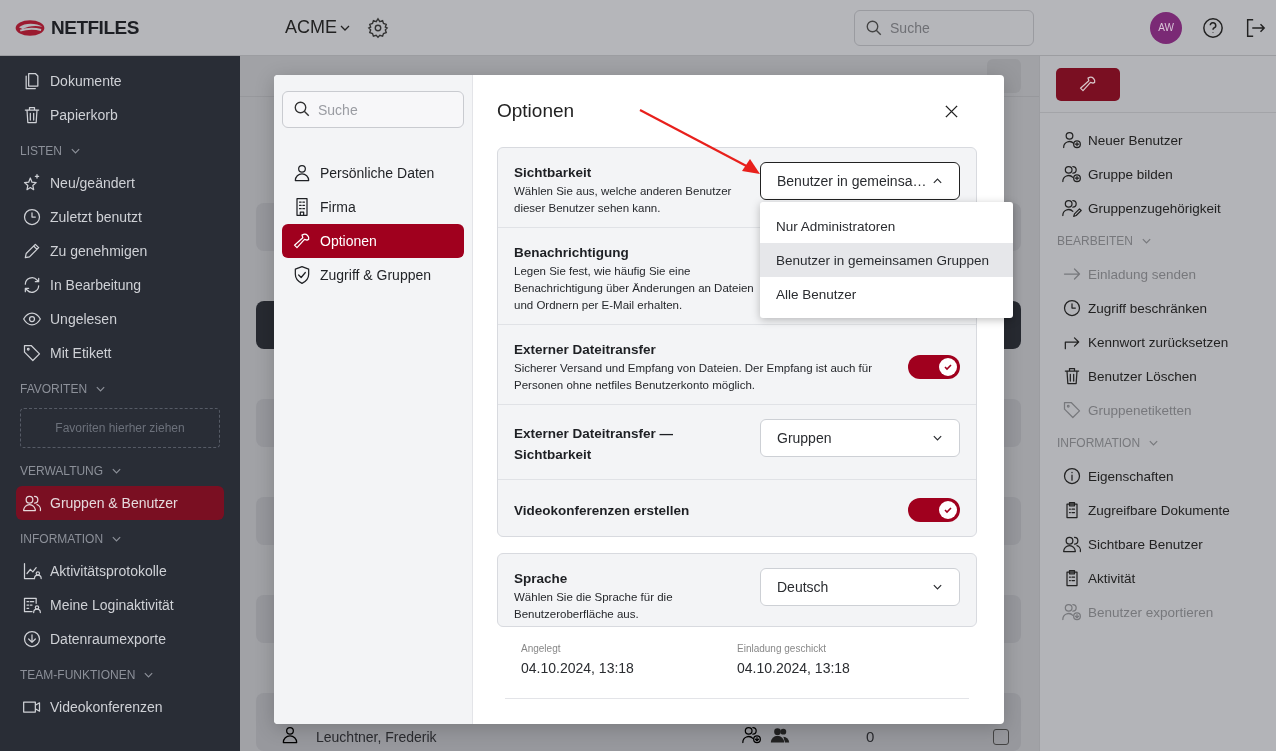 Image resolution: width=1276 pixels, height=751 pixels. Describe the element at coordinates (1001, 737) in the screenshot. I see `row-checkbox` at that location.